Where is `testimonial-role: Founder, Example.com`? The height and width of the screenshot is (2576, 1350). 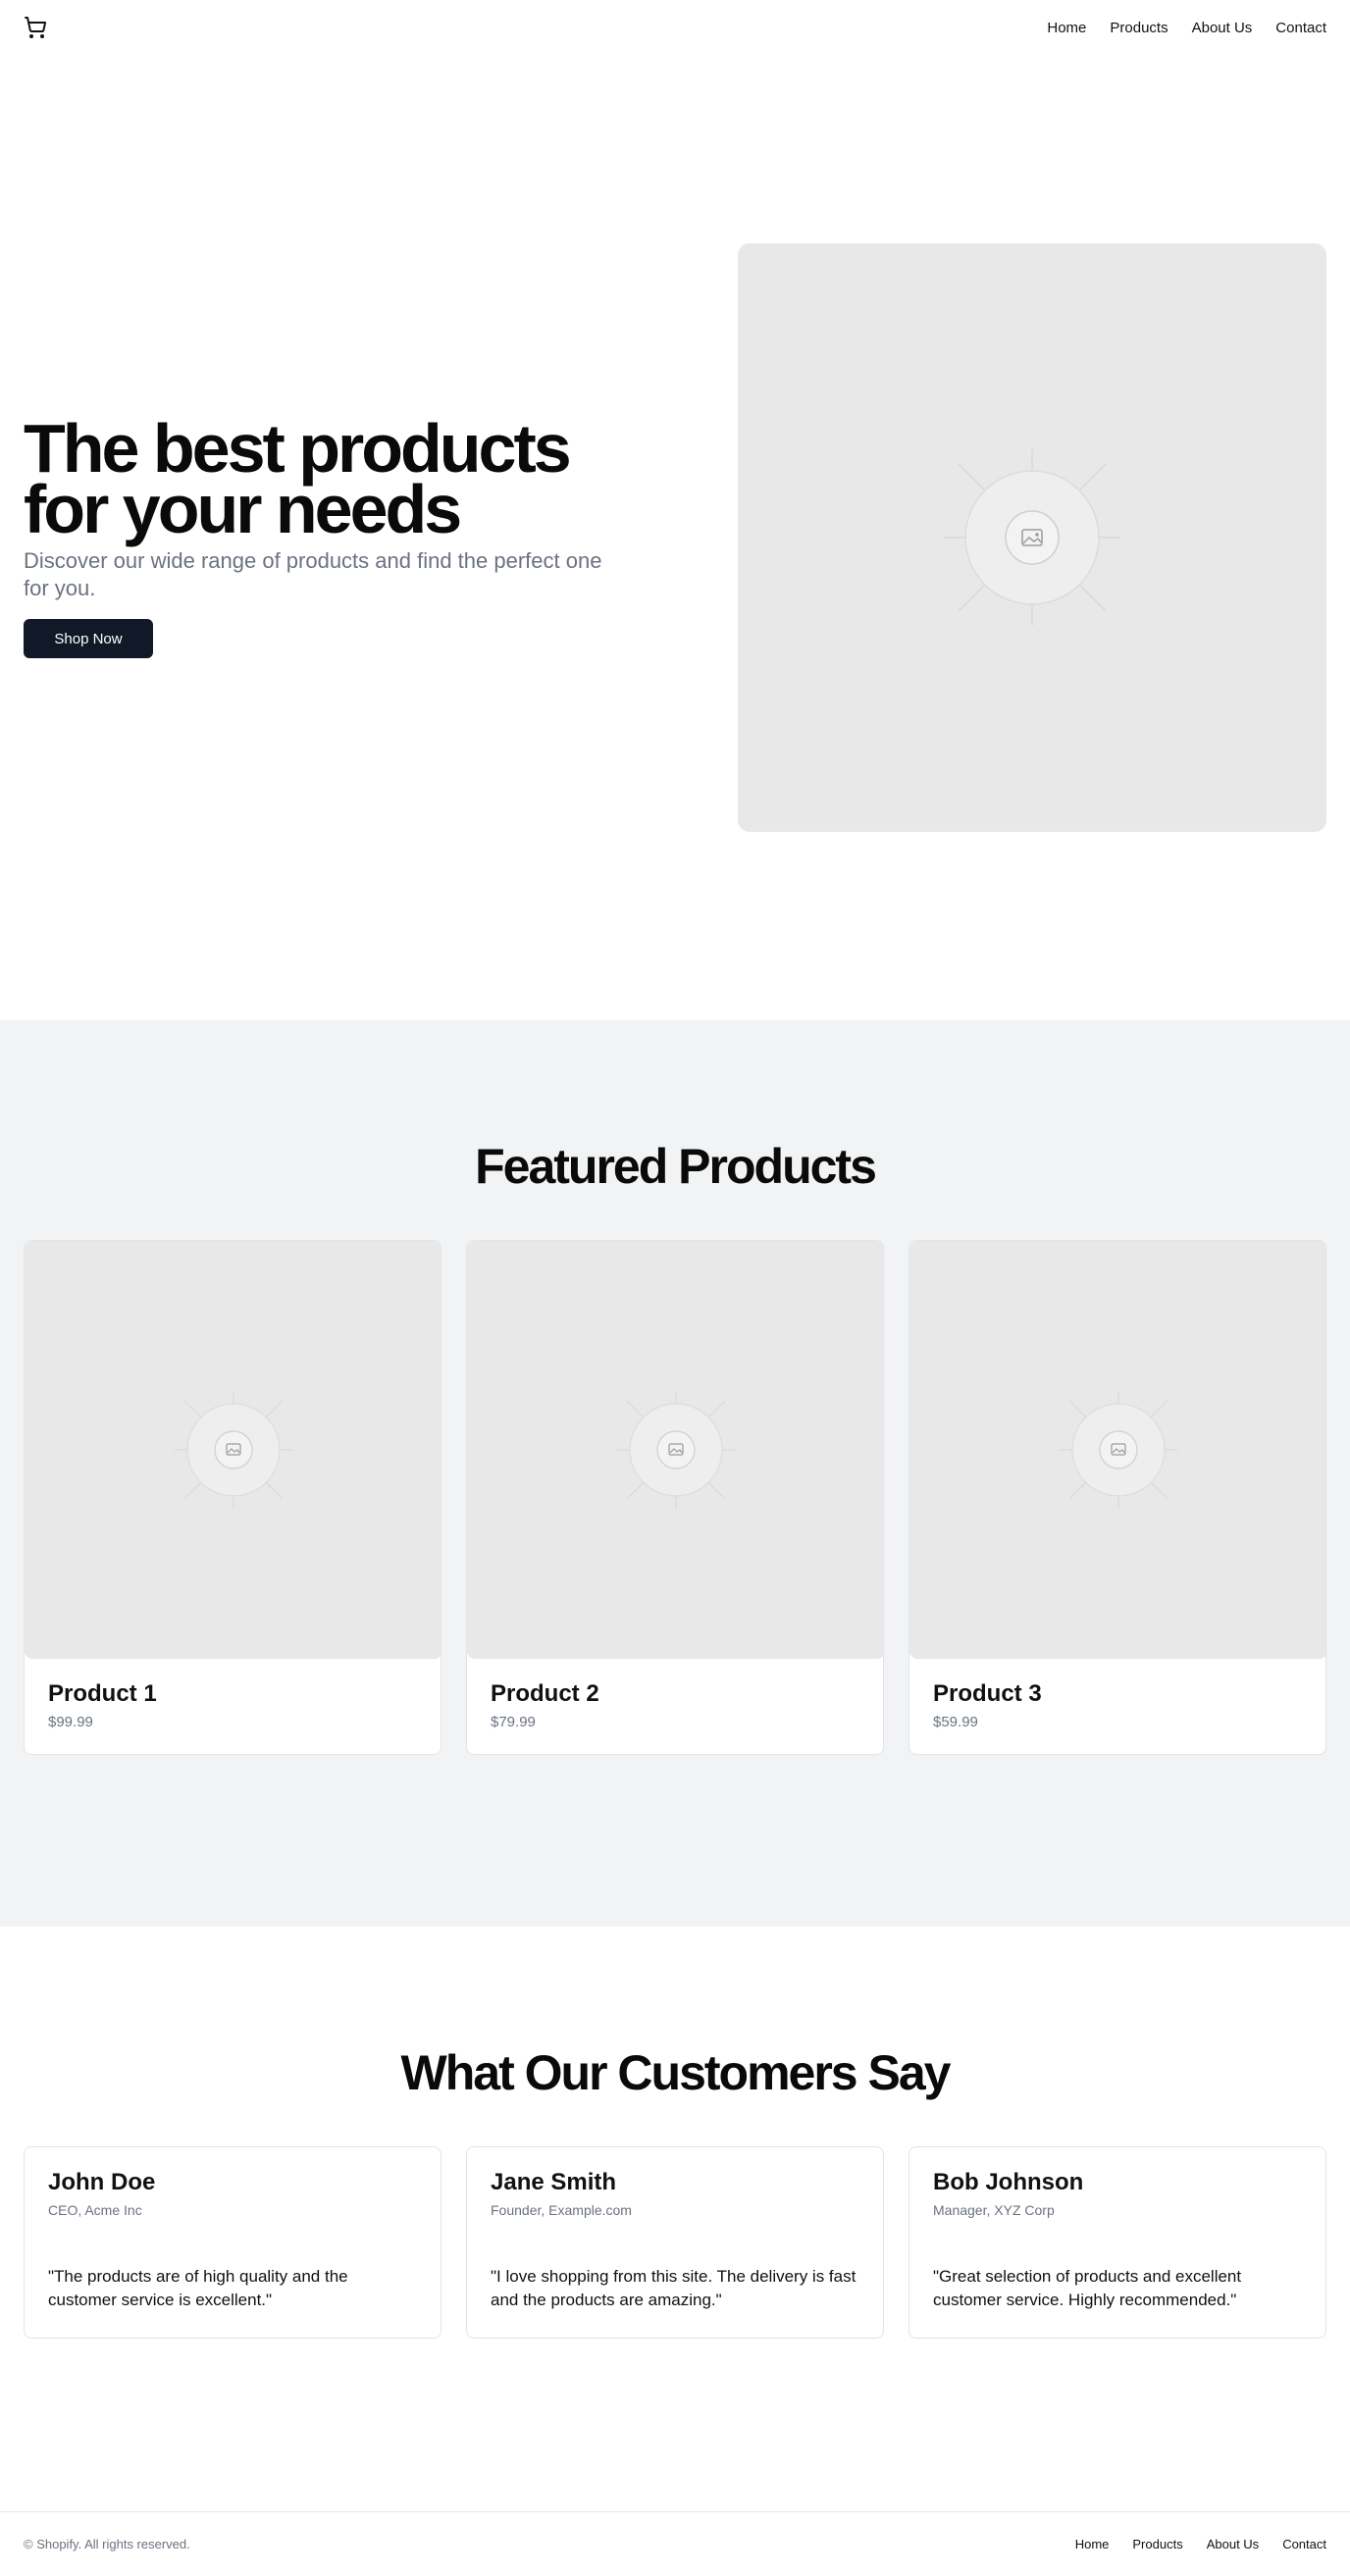
testimonial-role: Founder, Example.com is located at coordinates (561, 2210).